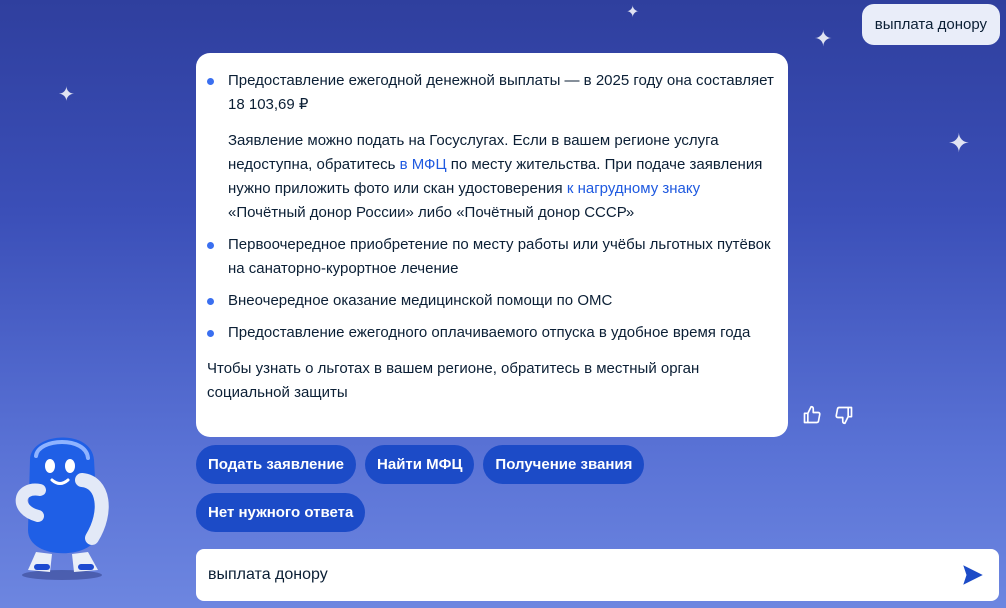 The height and width of the screenshot is (608, 1006). I want to click on find-mfc-chip: Найти МФЦ, so click(420, 464).